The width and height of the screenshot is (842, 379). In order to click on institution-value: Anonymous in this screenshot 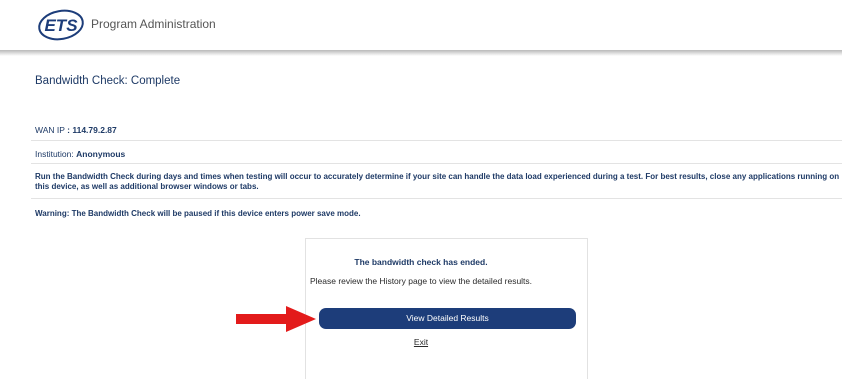, I will do `click(101, 154)`.